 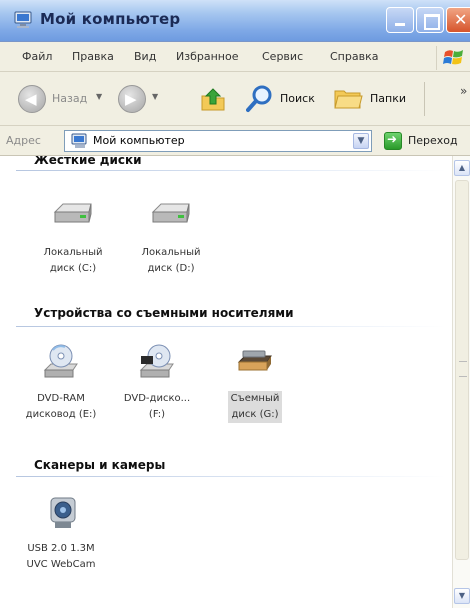 I want to click on search-button-label: Поиск, so click(x=297, y=98).